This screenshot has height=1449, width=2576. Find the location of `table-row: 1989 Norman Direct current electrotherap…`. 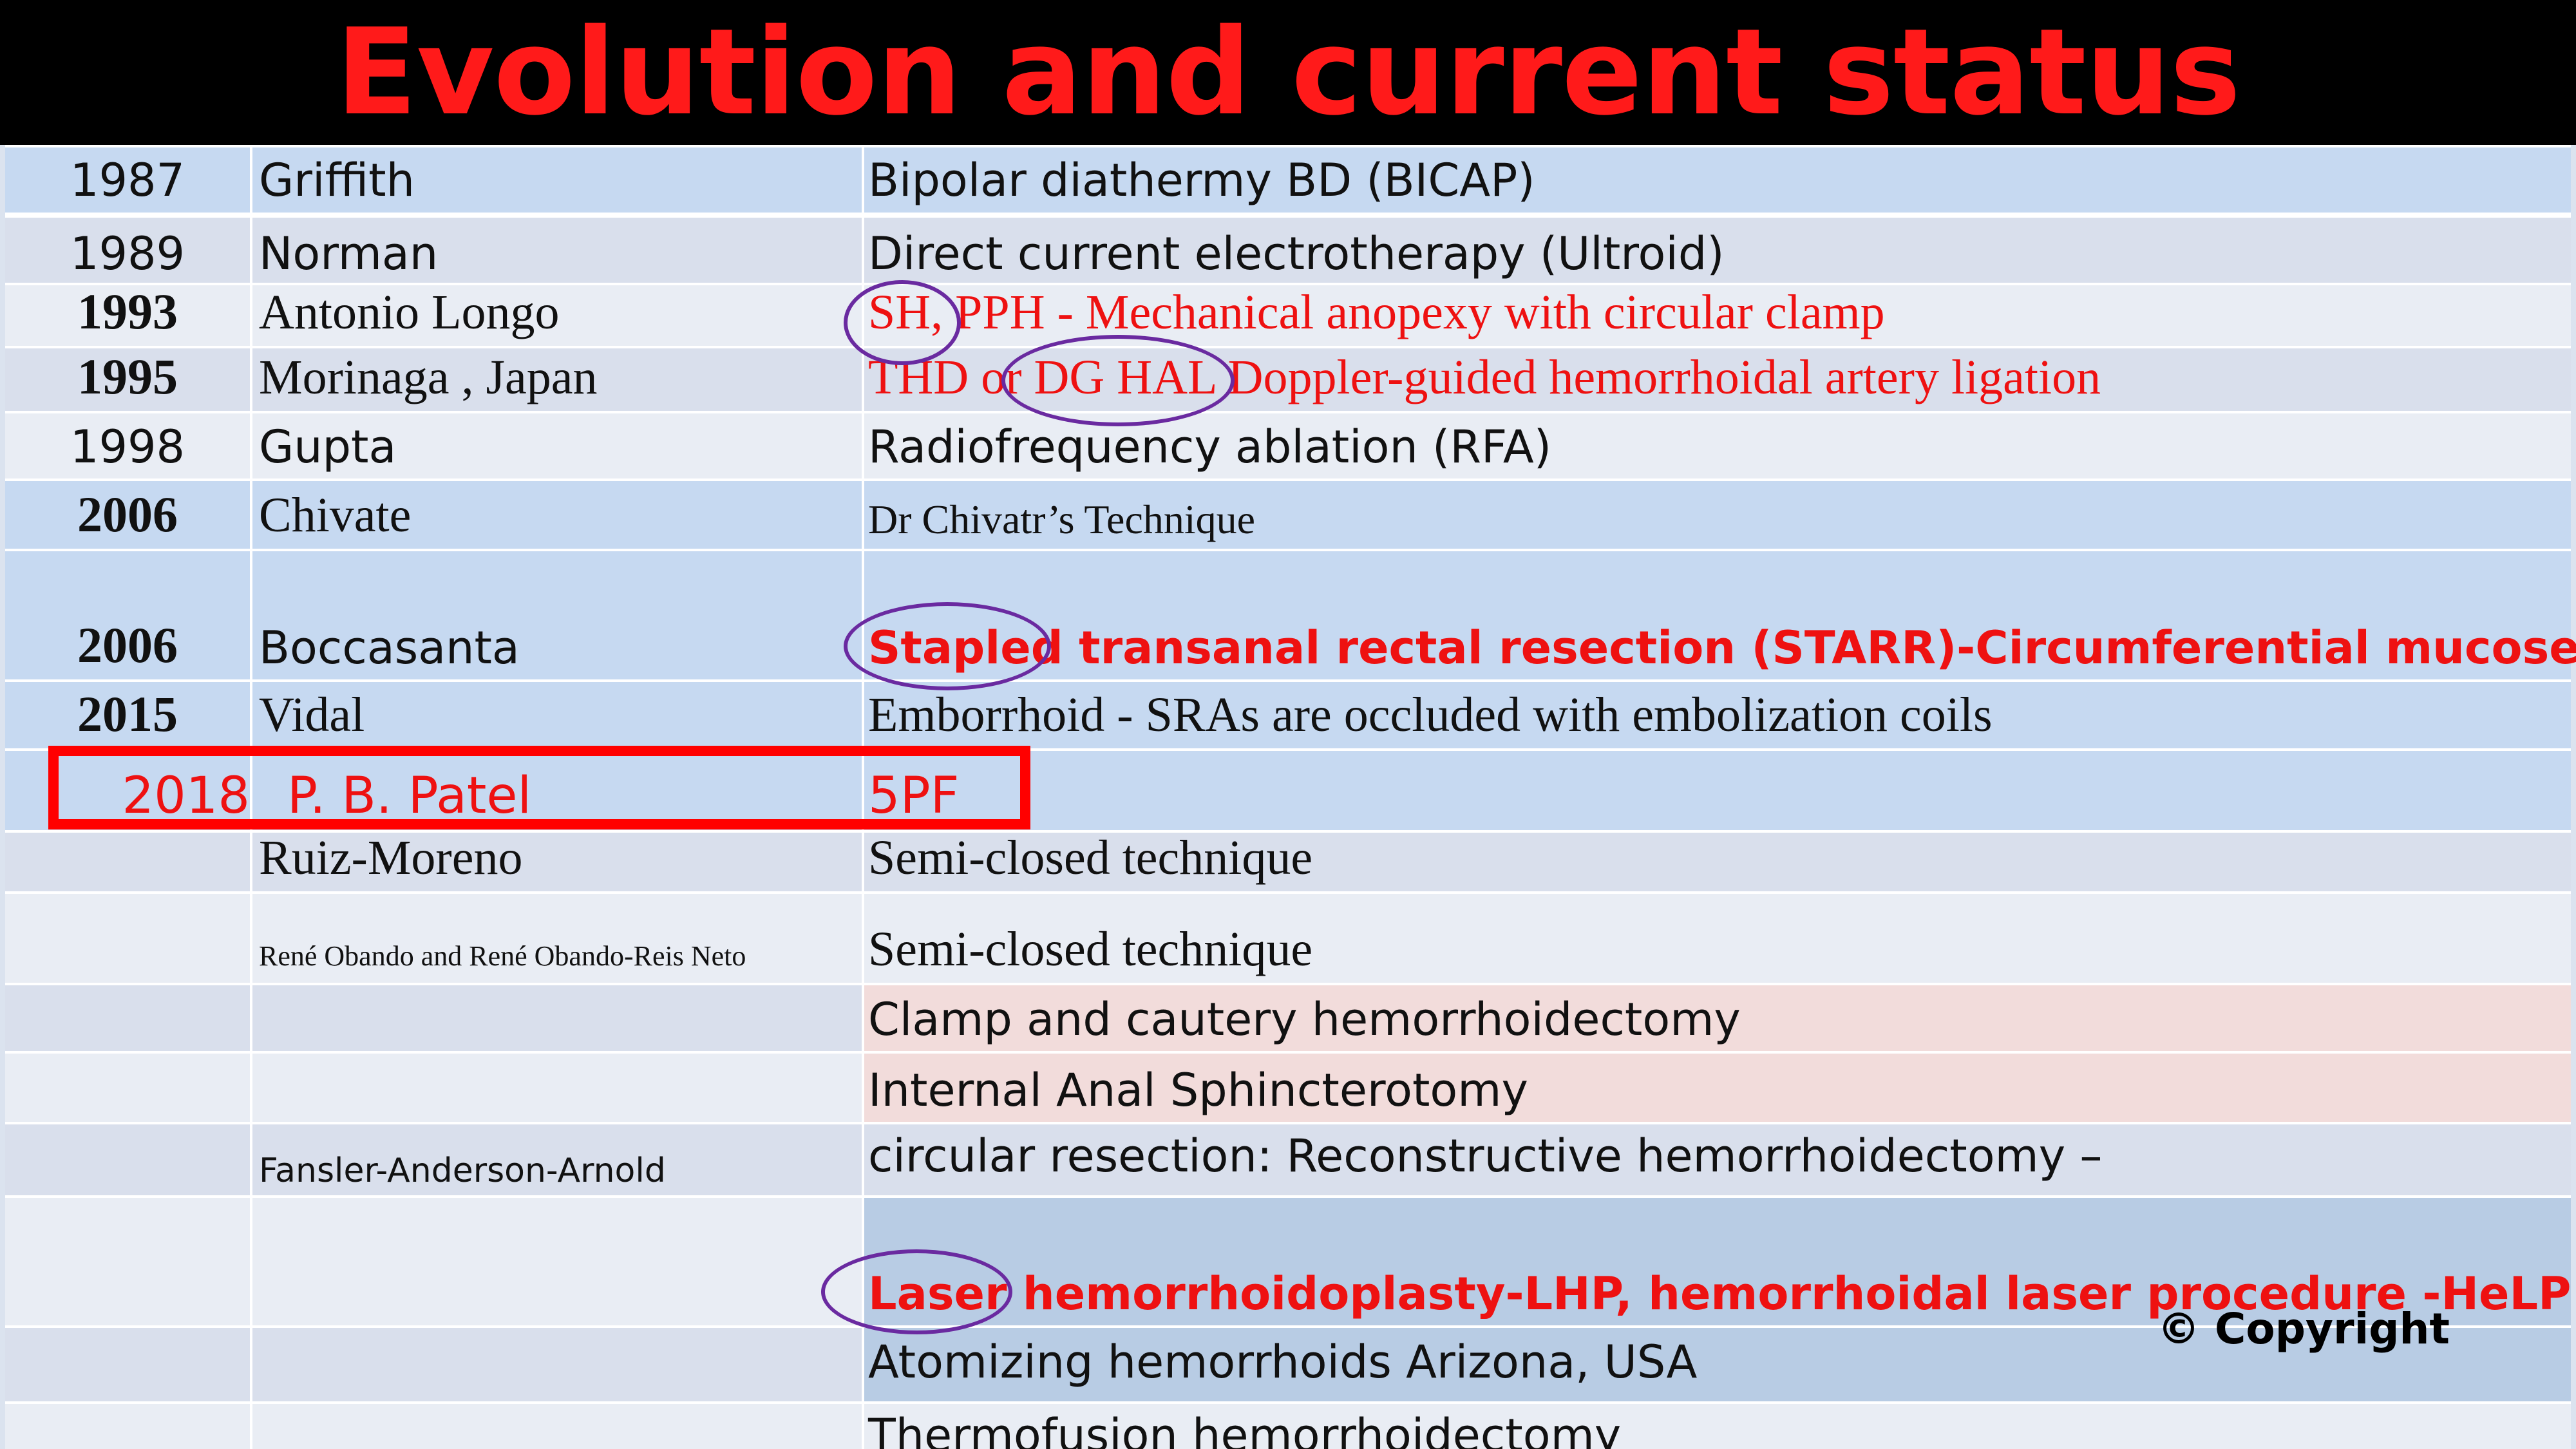

table-row: 1989 Norman Direct current electrotherap… is located at coordinates (1288, 250).